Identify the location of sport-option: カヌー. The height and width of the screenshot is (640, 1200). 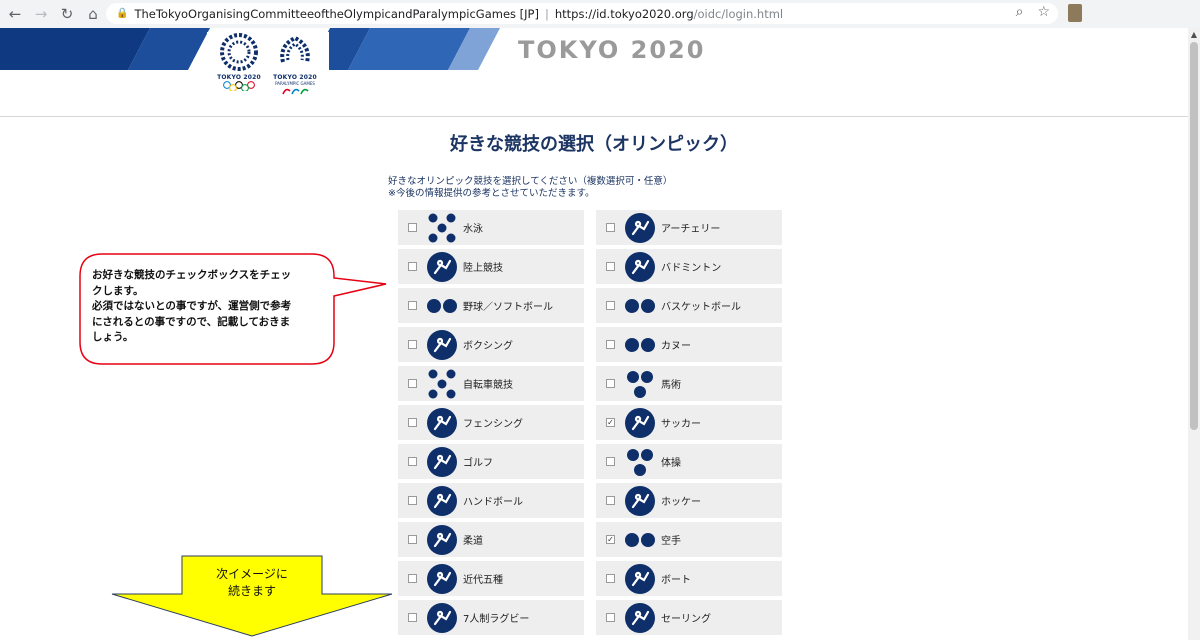
(689, 344).